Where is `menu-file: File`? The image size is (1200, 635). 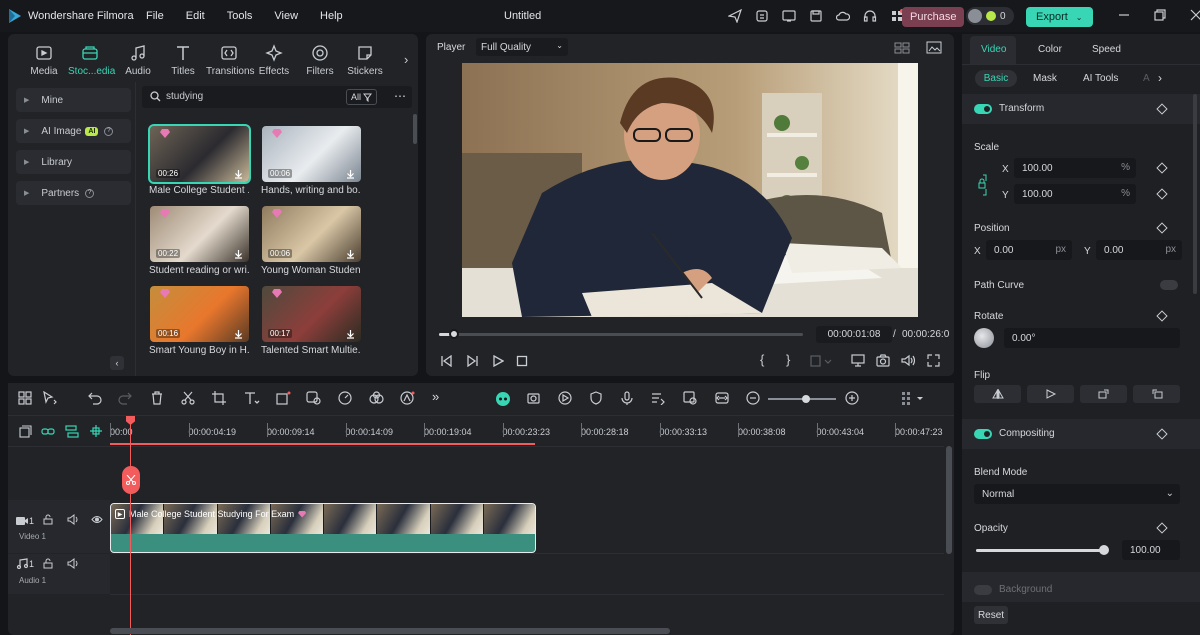 menu-file: File is located at coordinates (155, 16).